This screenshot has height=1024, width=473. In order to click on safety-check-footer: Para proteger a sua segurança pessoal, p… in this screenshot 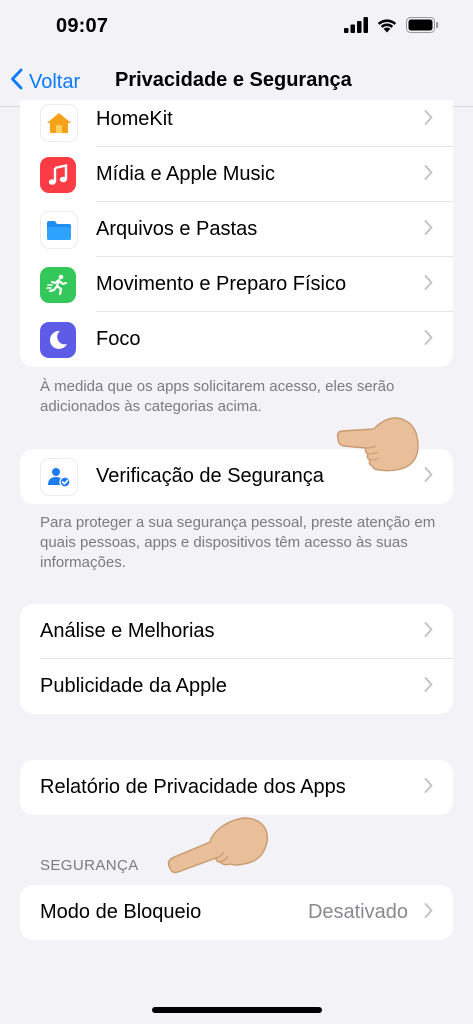, I will do `click(238, 542)`.